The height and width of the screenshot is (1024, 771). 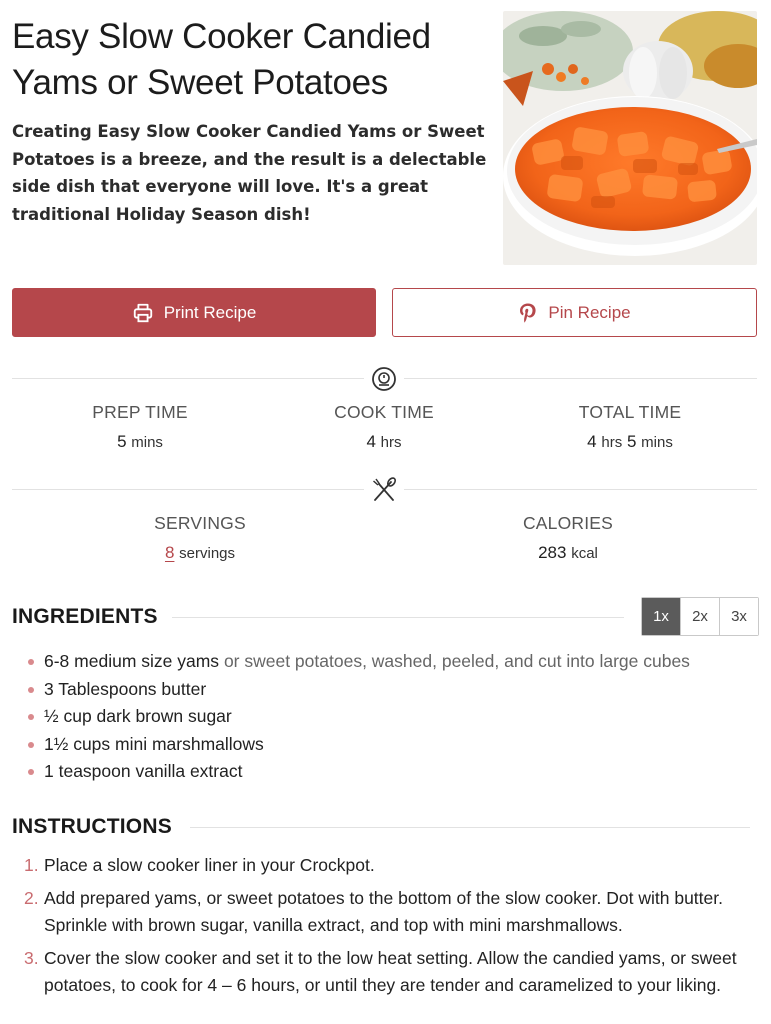 What do you see at coordinates (470, 827) in the screenshot?
I see `instructions-heading-line` at bounding box center [470, 827].